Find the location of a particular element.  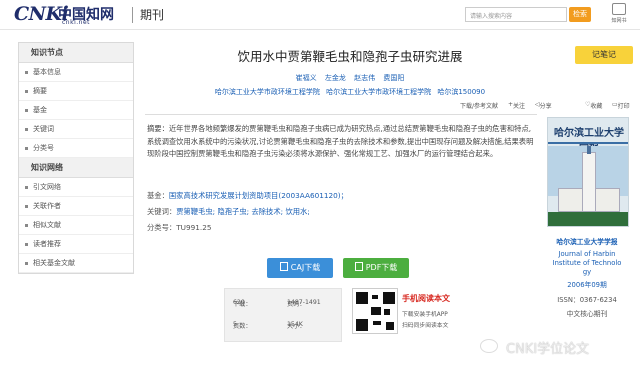

mobile-read-title: 手机阅读本文 is located at coordinates (426, 298).